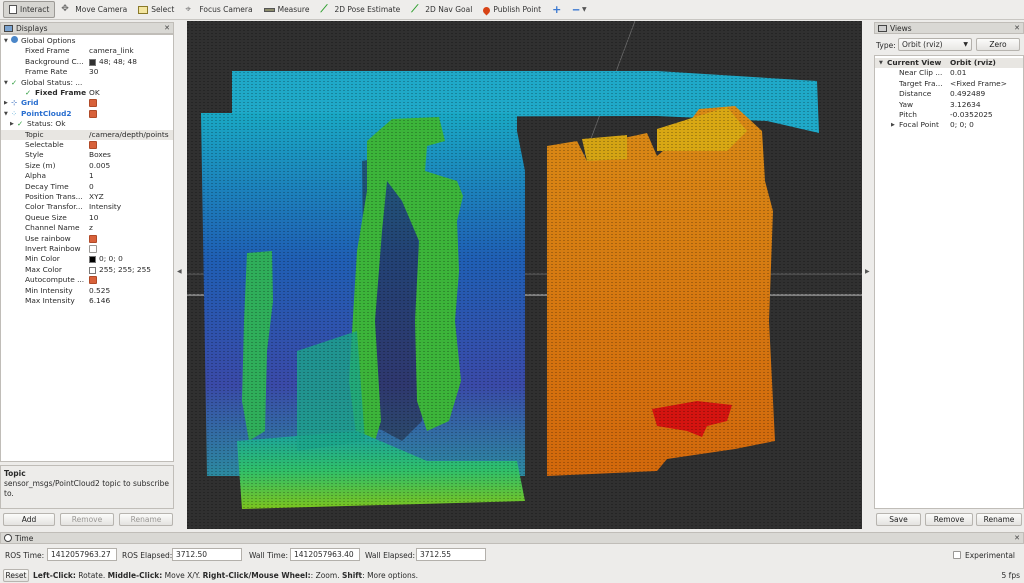 The image size is (1024, 583). What do you see at coordinates (949, 94) in the screenshot?
I see `view-row: Distance 0.492489` at bounding box center [949, 94].